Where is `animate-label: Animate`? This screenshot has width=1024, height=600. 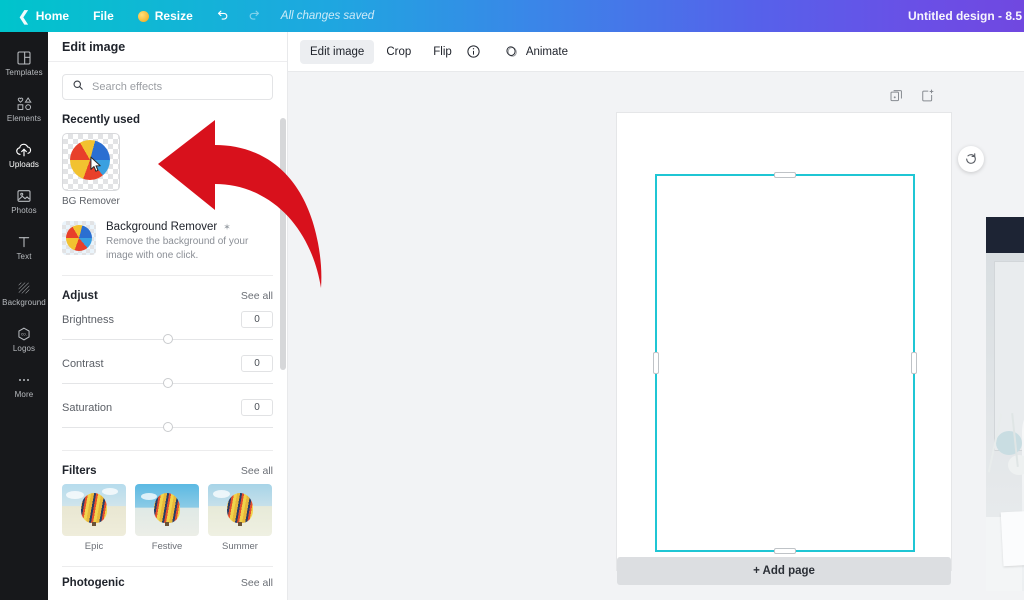
animate-label: Animate is located at coordinates (546, 51).